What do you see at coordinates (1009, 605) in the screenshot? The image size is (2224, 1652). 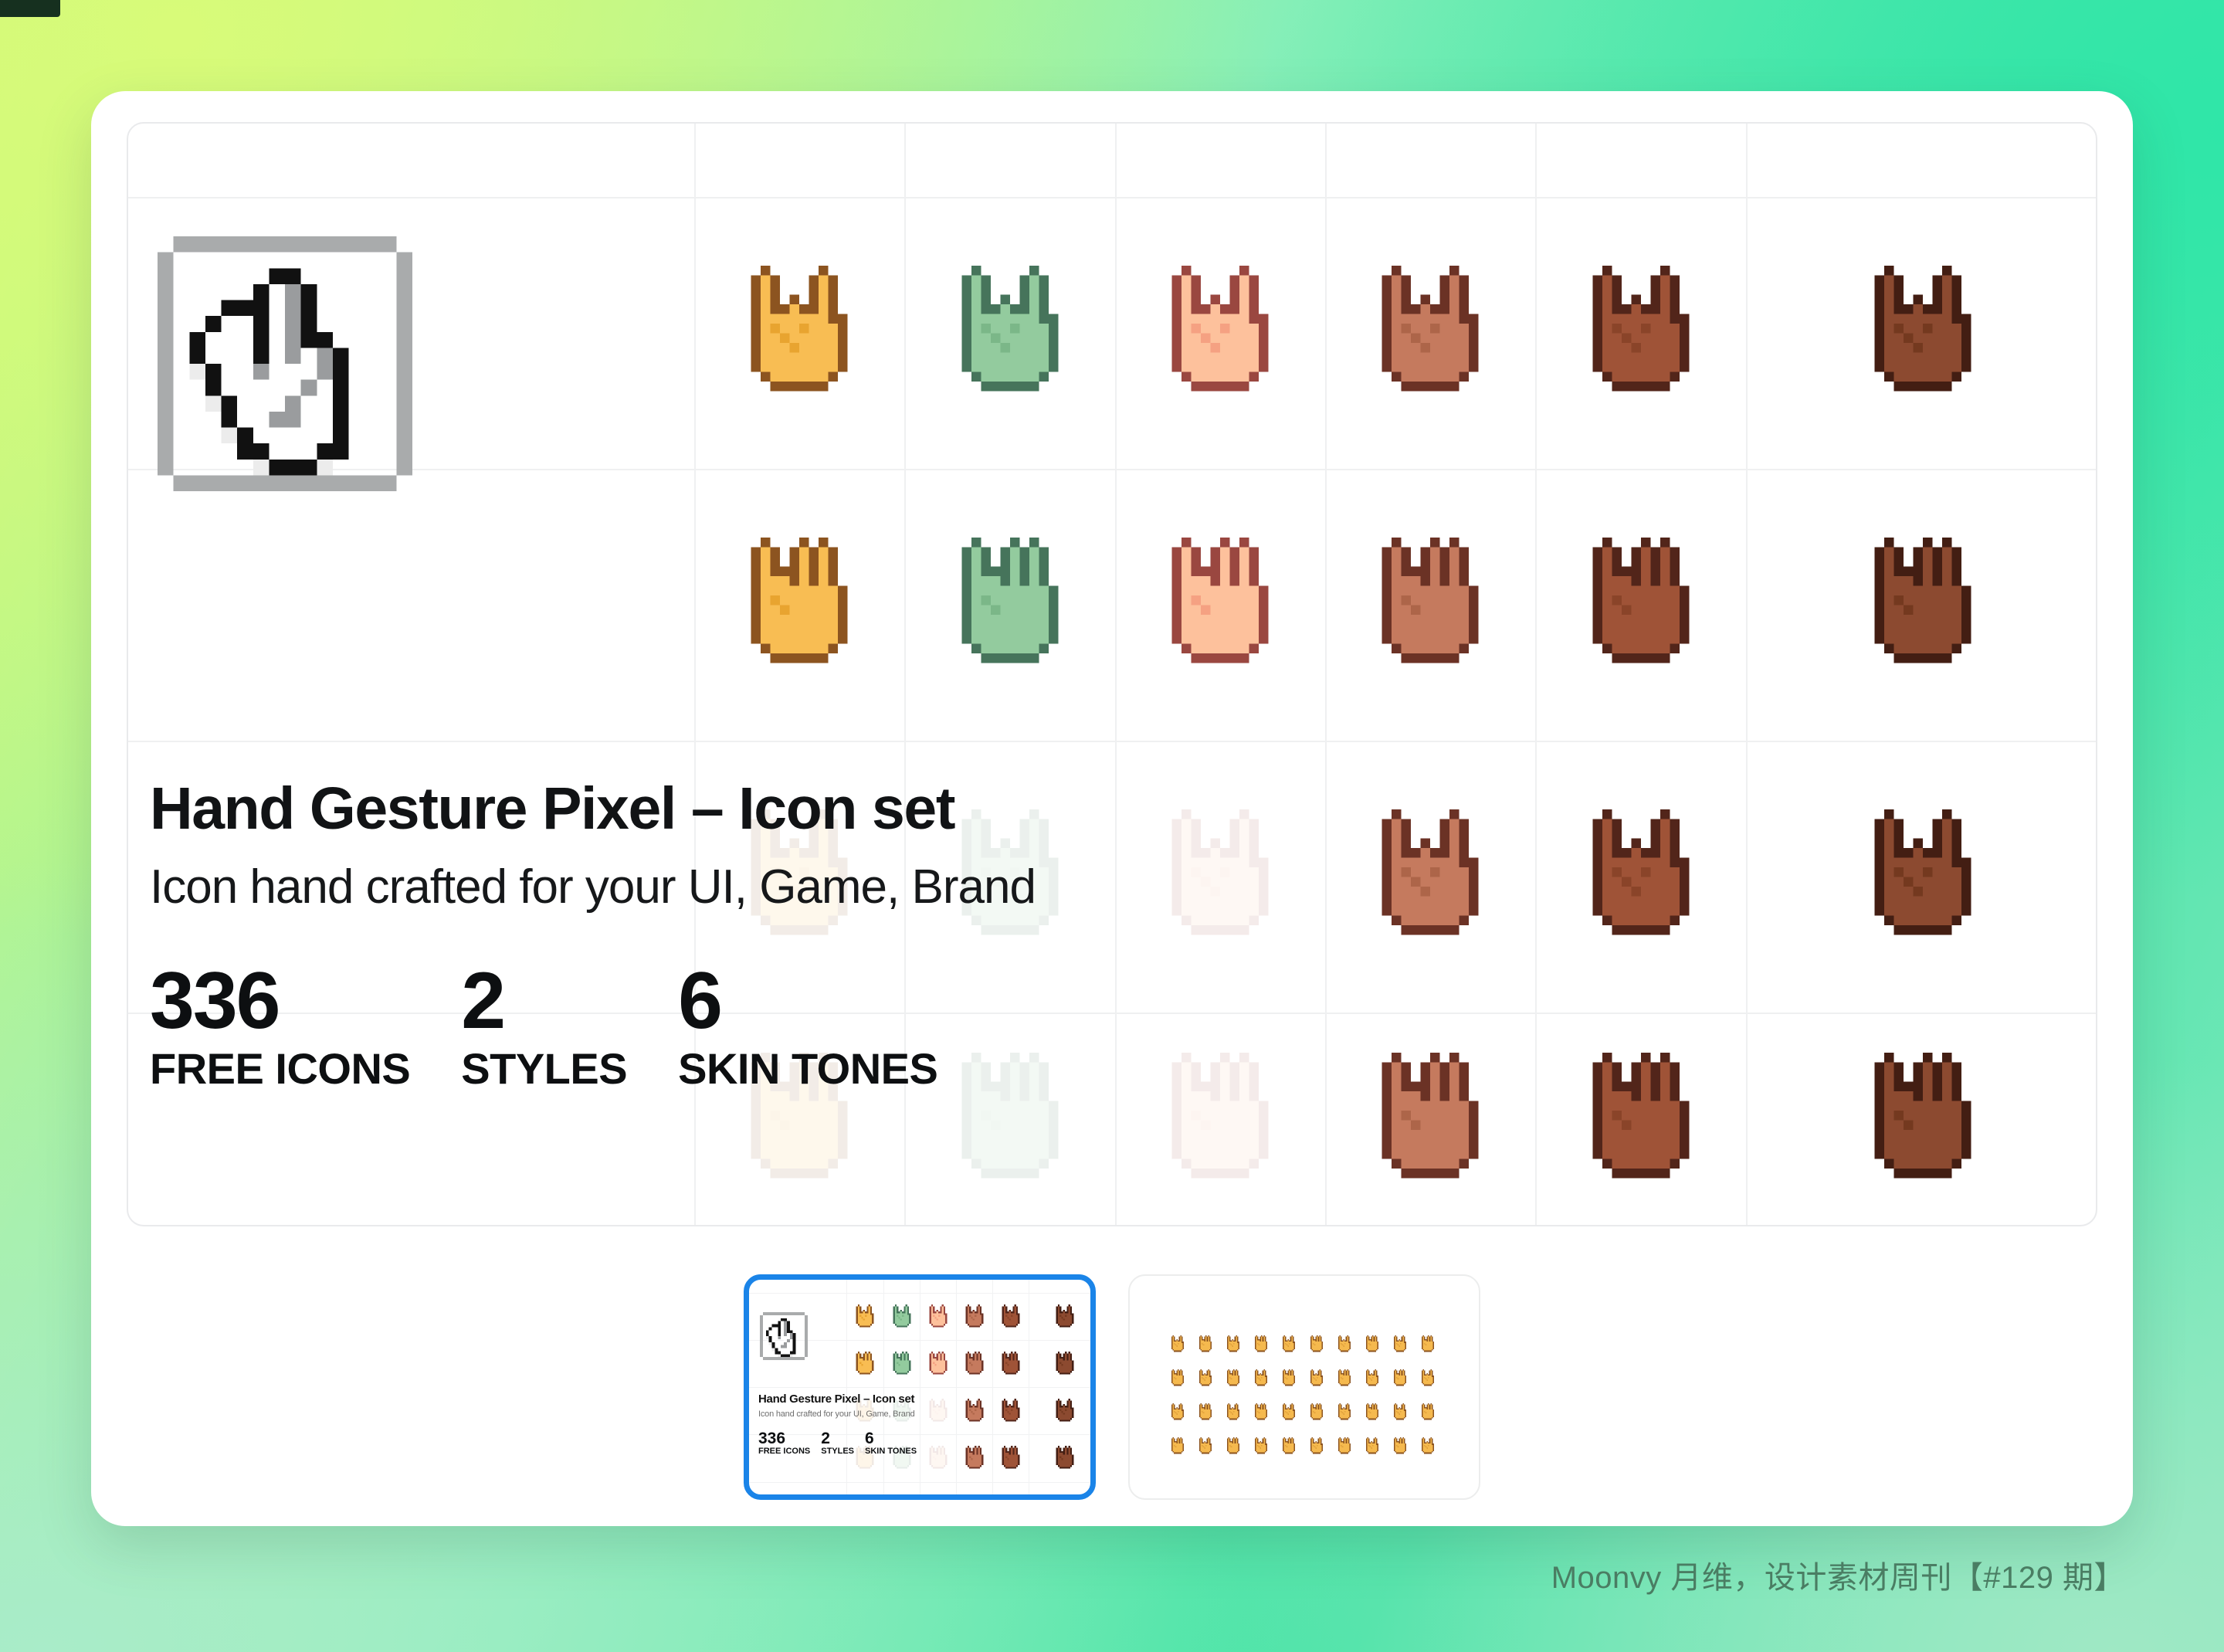 I see `icon-cell-green` at bounding box center [1009, 605].